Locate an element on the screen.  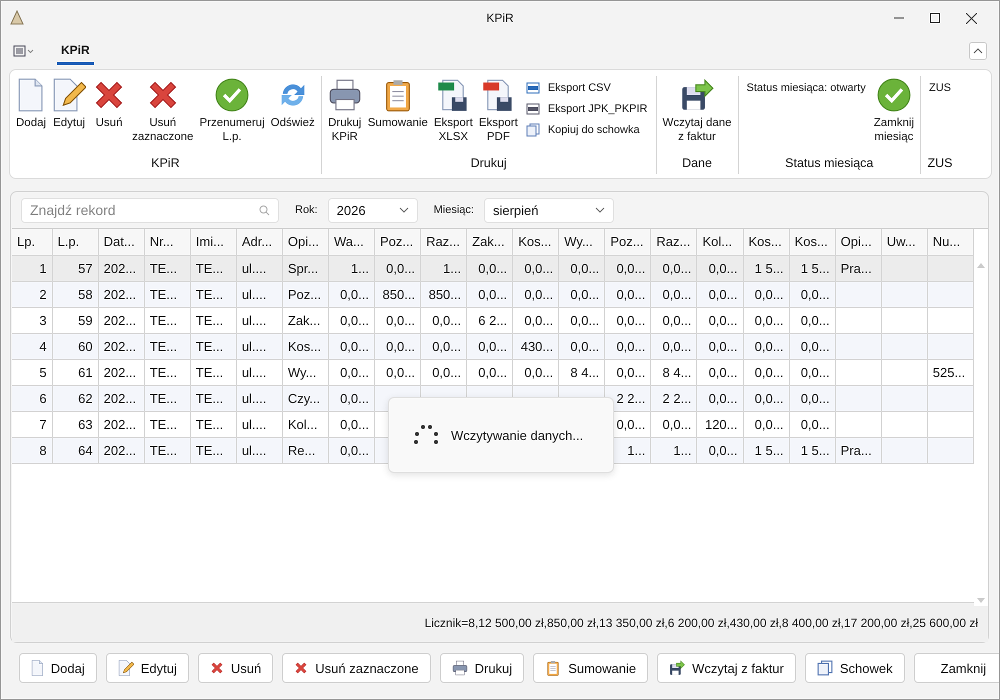
ribbon-button: Zamknij miesiąc is located at coordinates (894, 111).